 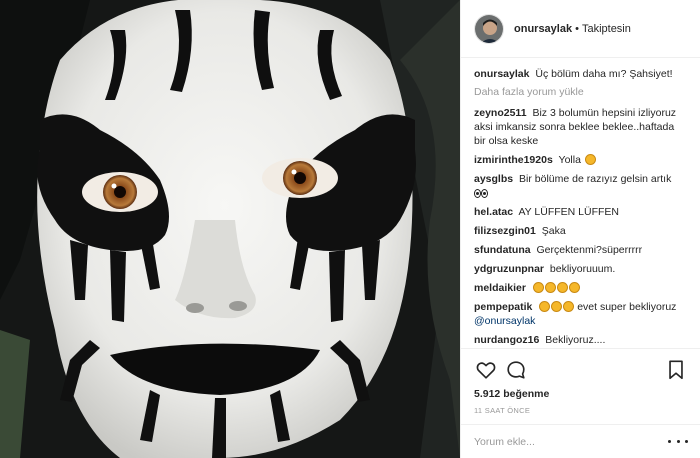 What do you see at coordinates (505, 231) in the screenshot?
I see `comment-username: filizsezgin01` at bounding box center [505, 231].